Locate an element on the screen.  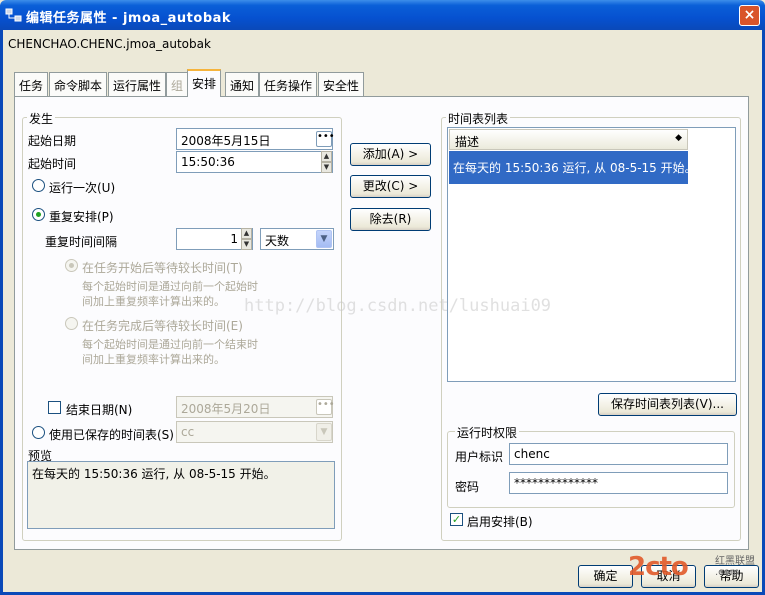
saved-schedule-chevron-icon: ▼ is located at coordinates (324, 432).